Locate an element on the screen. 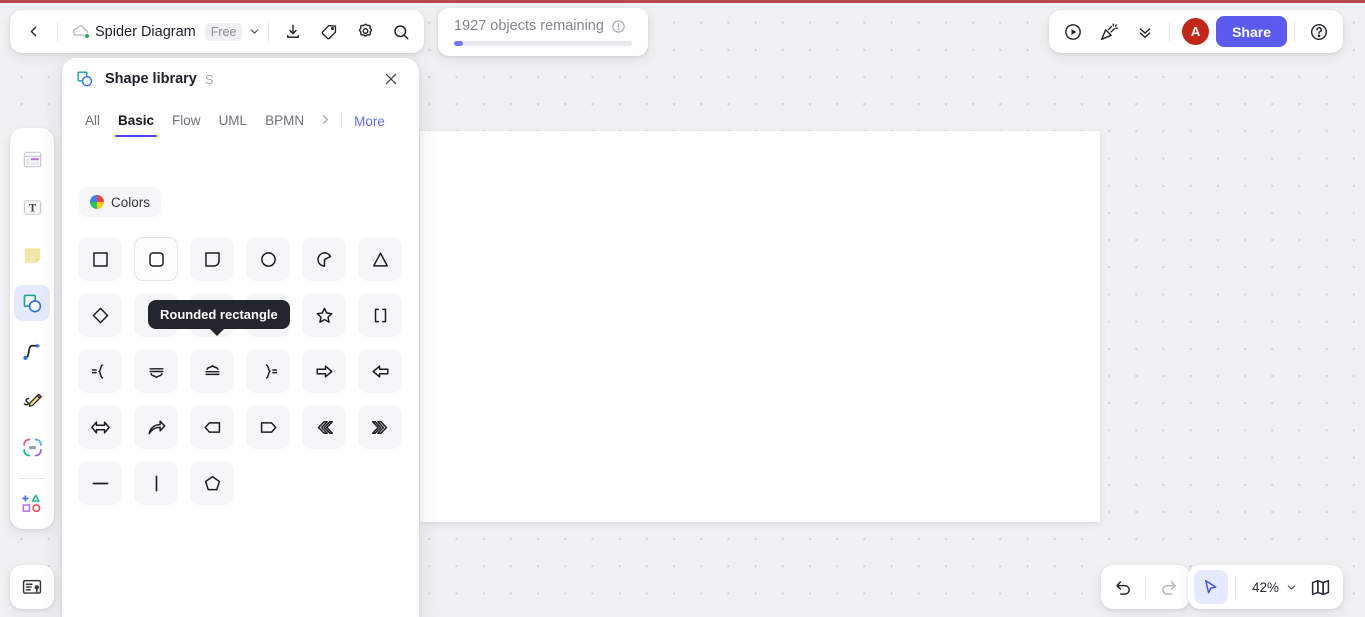  shape-square is located at coordinates (100, 259).